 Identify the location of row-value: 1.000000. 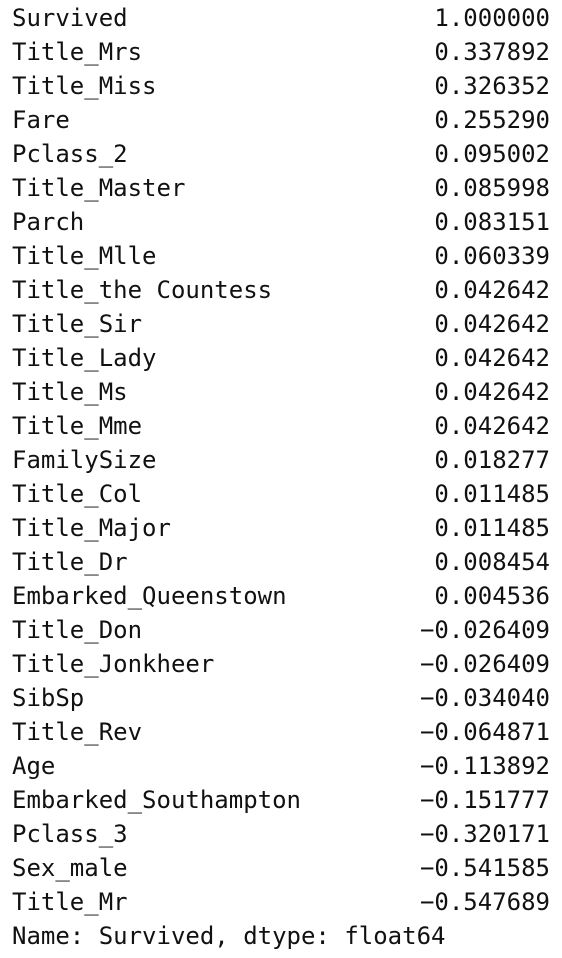
(492, 18).